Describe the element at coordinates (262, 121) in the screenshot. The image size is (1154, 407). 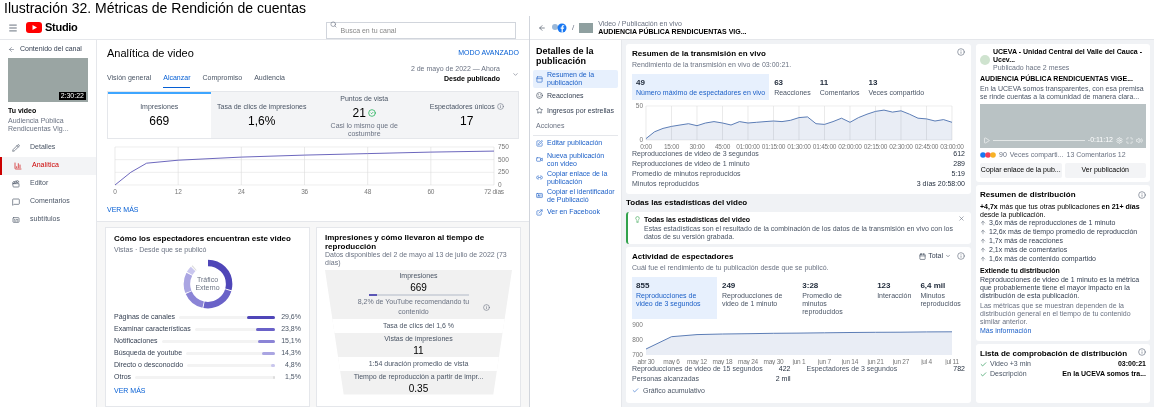
I see `metric-value: 1,6%` at that location.